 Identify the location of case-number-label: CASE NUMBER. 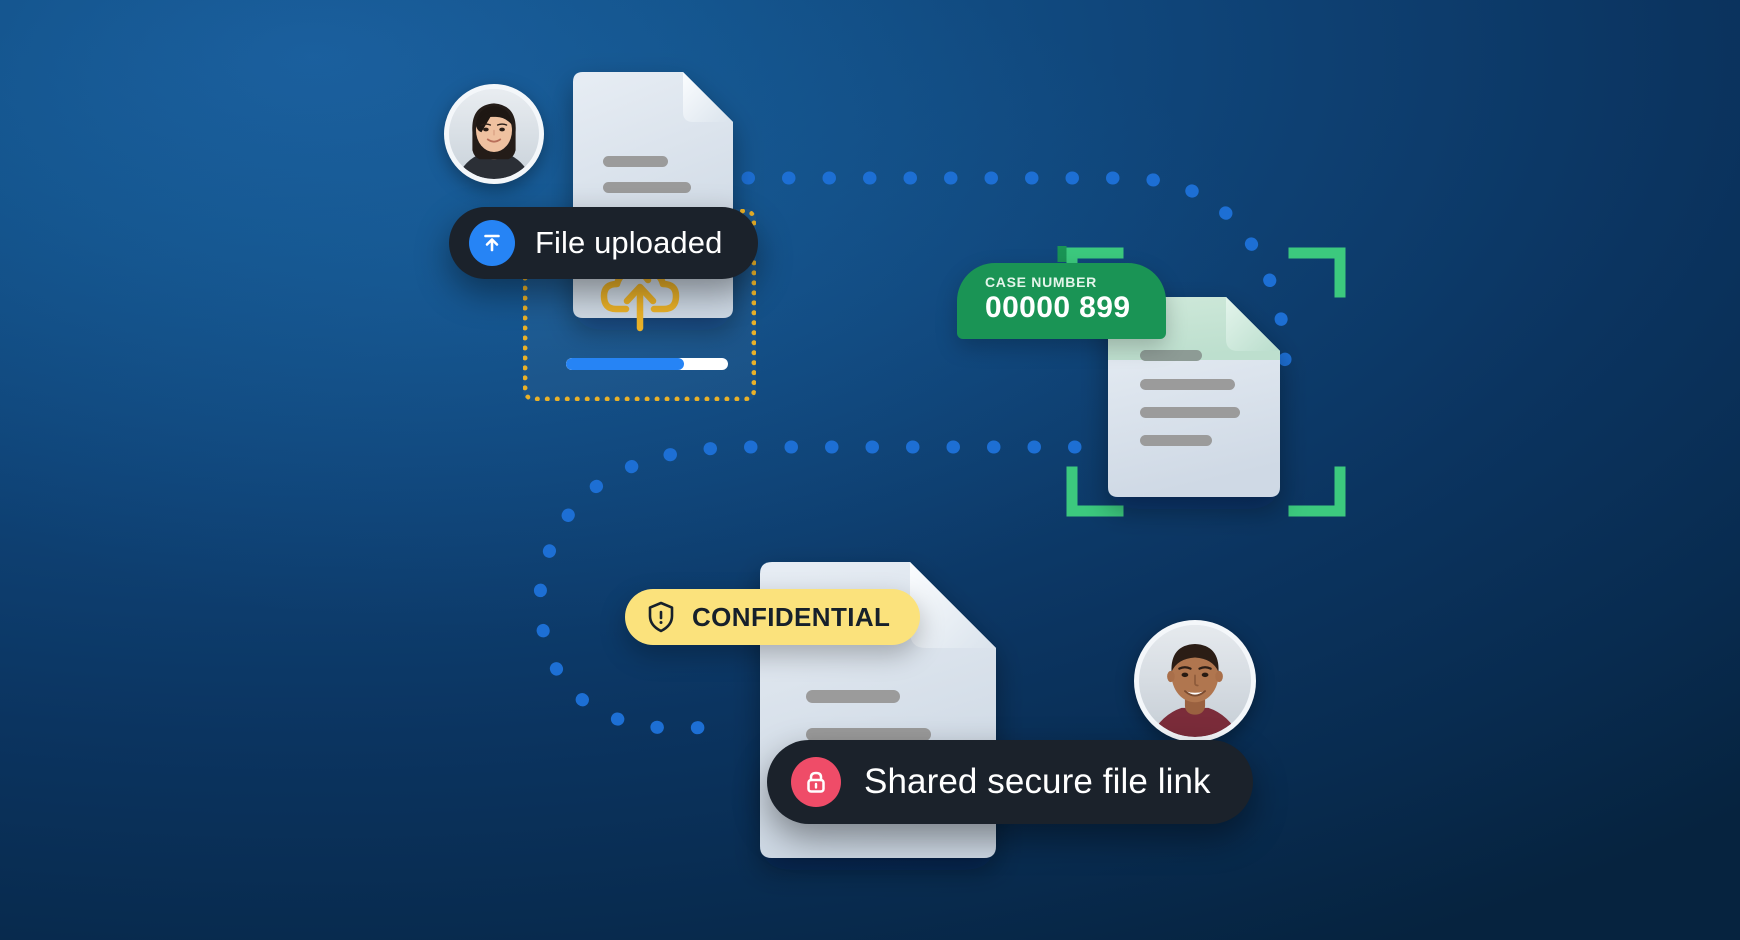
(1041, 282).